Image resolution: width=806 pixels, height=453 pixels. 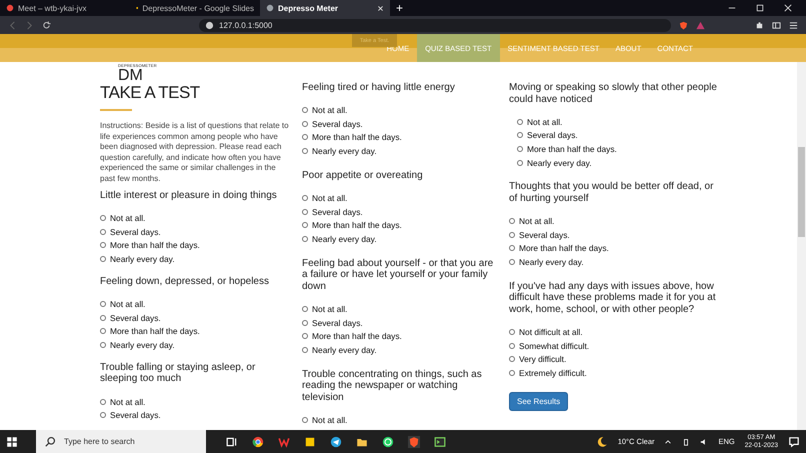 I want to click on radio-option: Somewhat difficult., so click(x=614, y=345).